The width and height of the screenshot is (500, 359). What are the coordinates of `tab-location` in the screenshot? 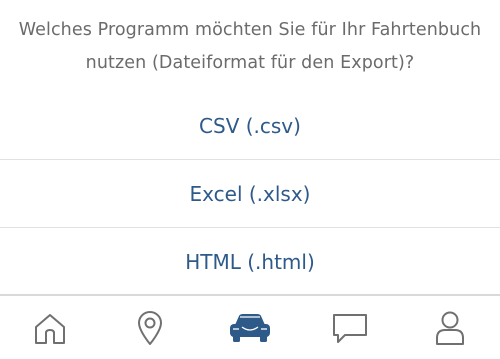 It's located at (150, 327).